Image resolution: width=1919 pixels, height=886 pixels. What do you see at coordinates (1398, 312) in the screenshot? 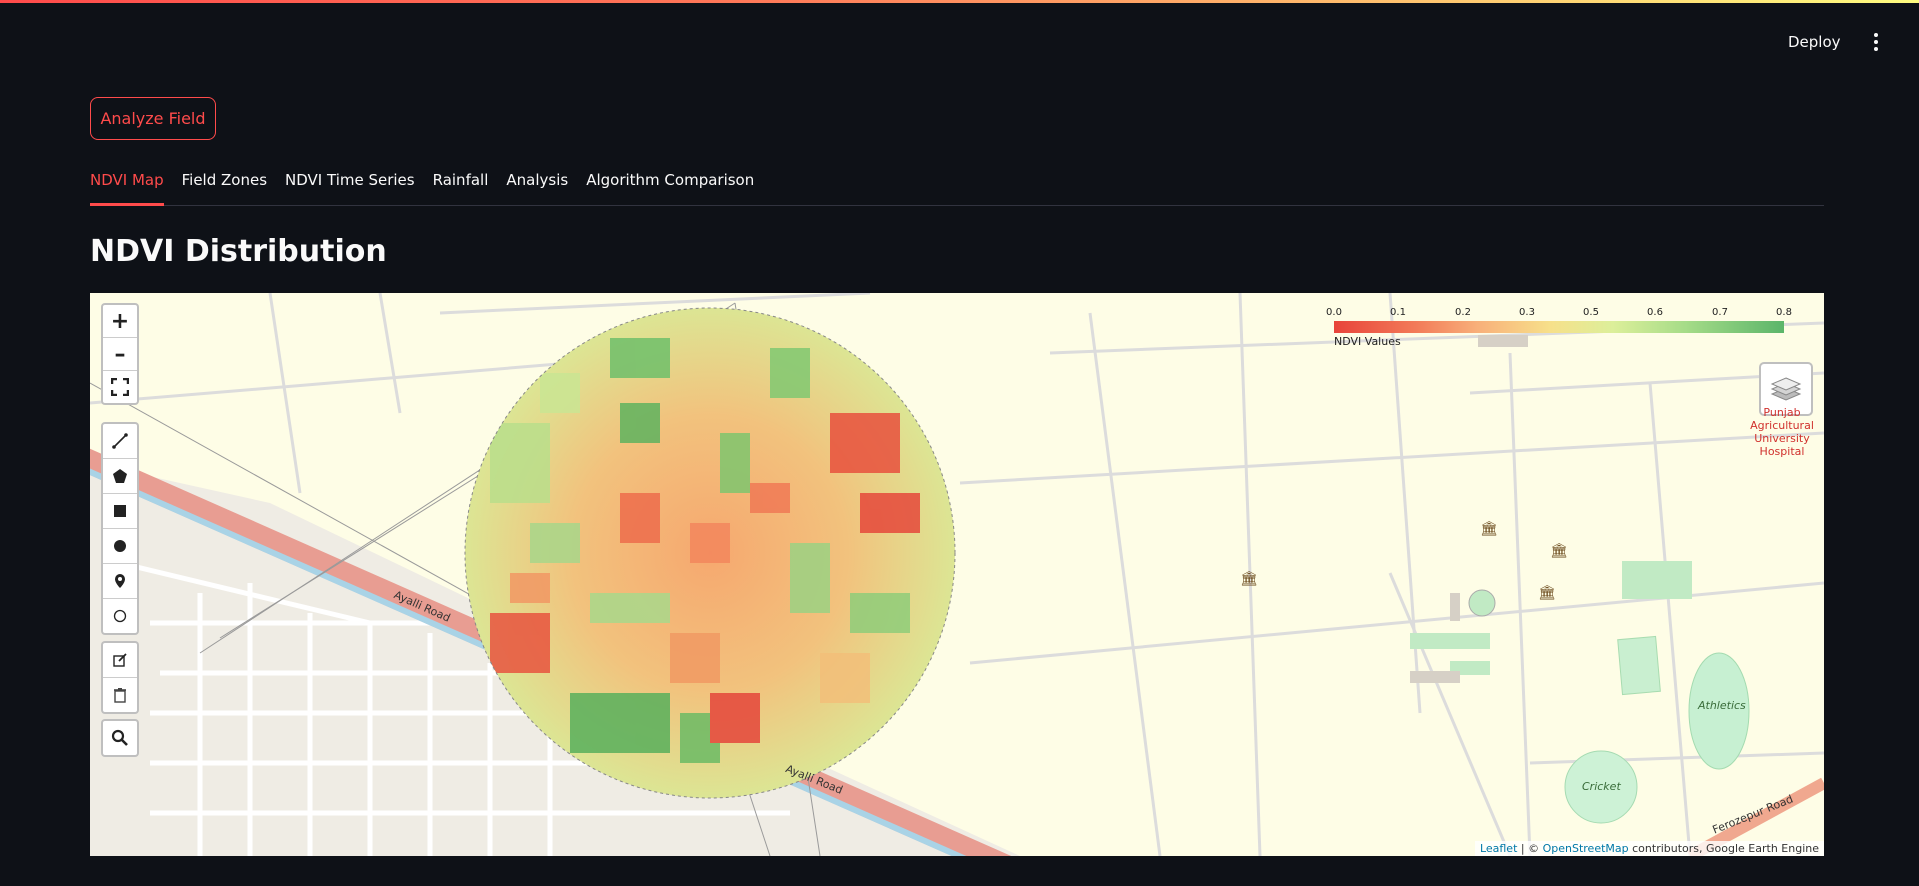
I see `legend-tick: 0.1` at bounding box center [1398, 312].